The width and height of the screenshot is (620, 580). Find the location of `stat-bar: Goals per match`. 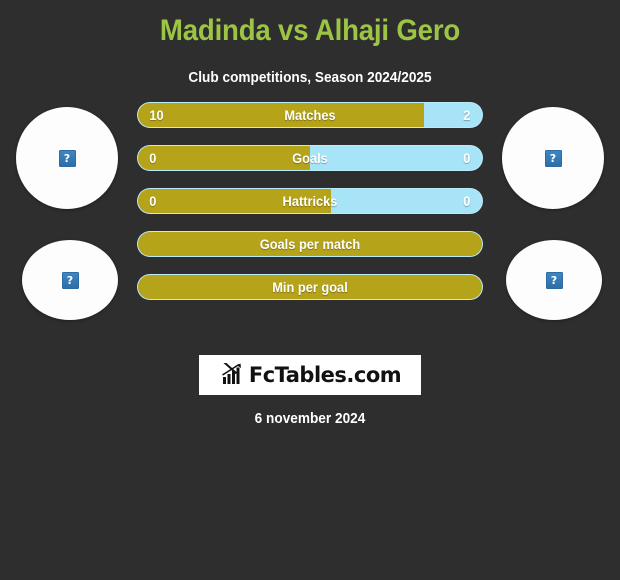

stat-bar: Goals per match is located at coordinates (310, 244).